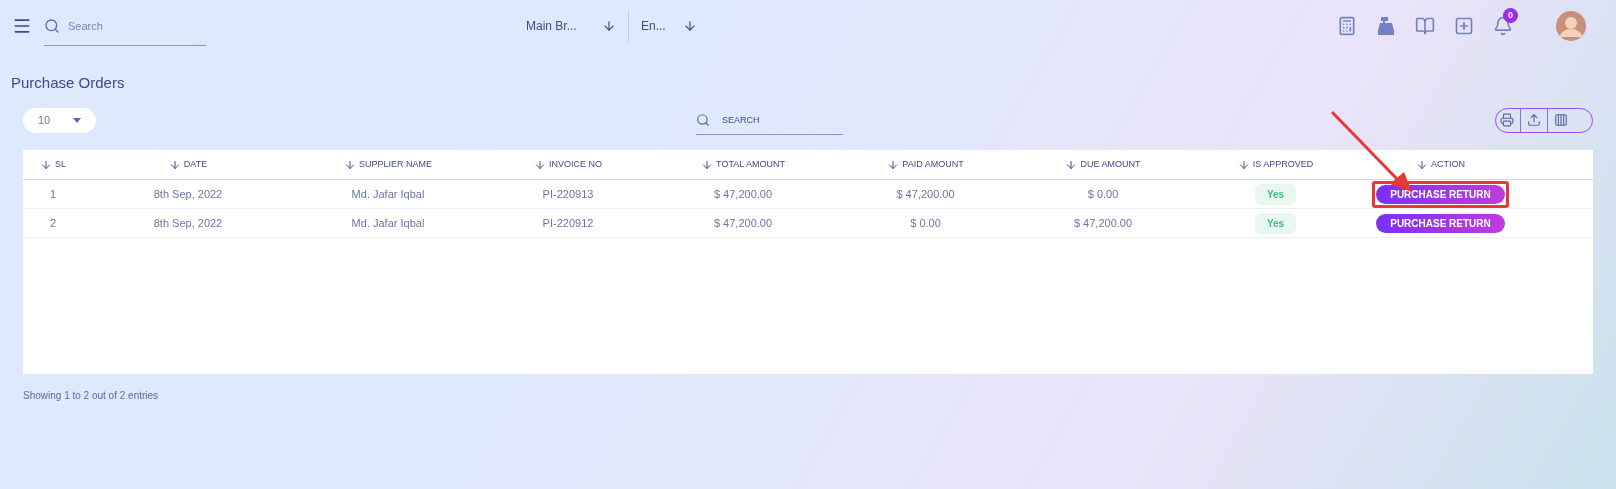  I want to click on columns-icon, so click(1561, 120).